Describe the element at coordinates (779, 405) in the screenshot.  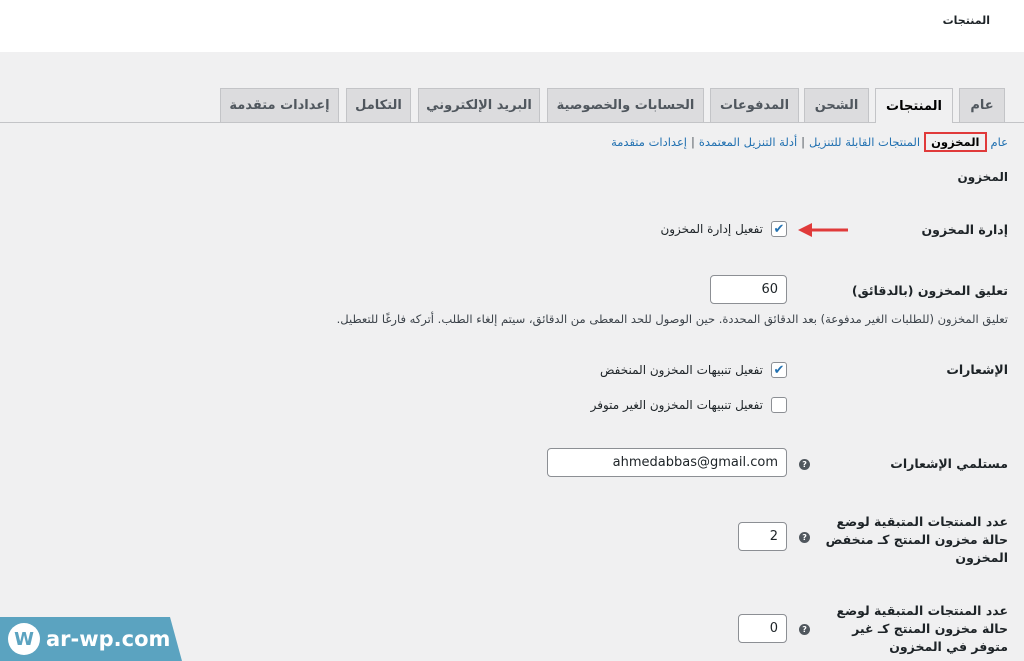
I see `out-of-stock-checkbox` at that location.